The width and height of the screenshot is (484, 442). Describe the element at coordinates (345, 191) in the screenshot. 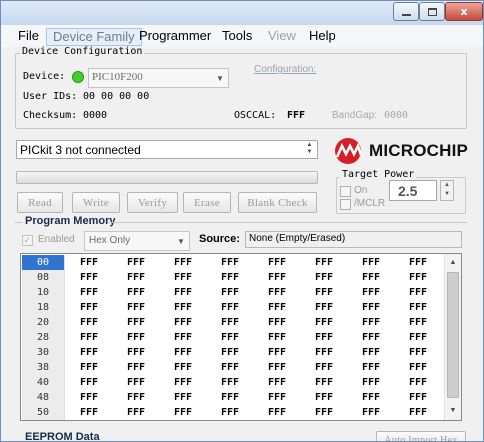

I see `target-power-on-checkbox` at that location.